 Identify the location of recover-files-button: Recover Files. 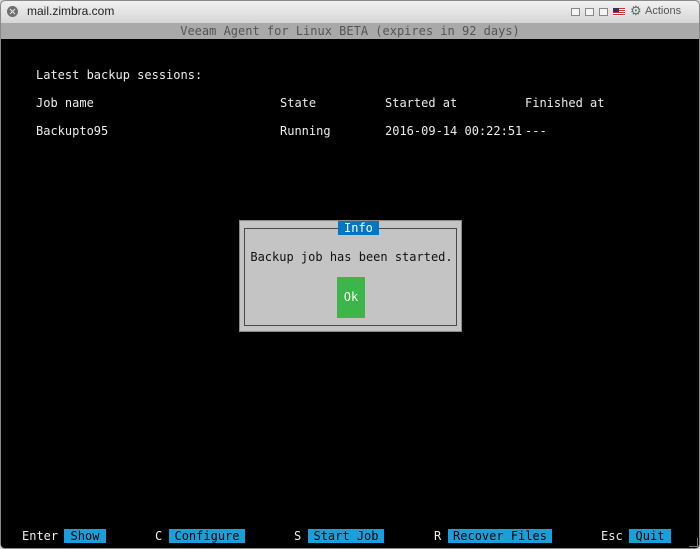
(500, 536).